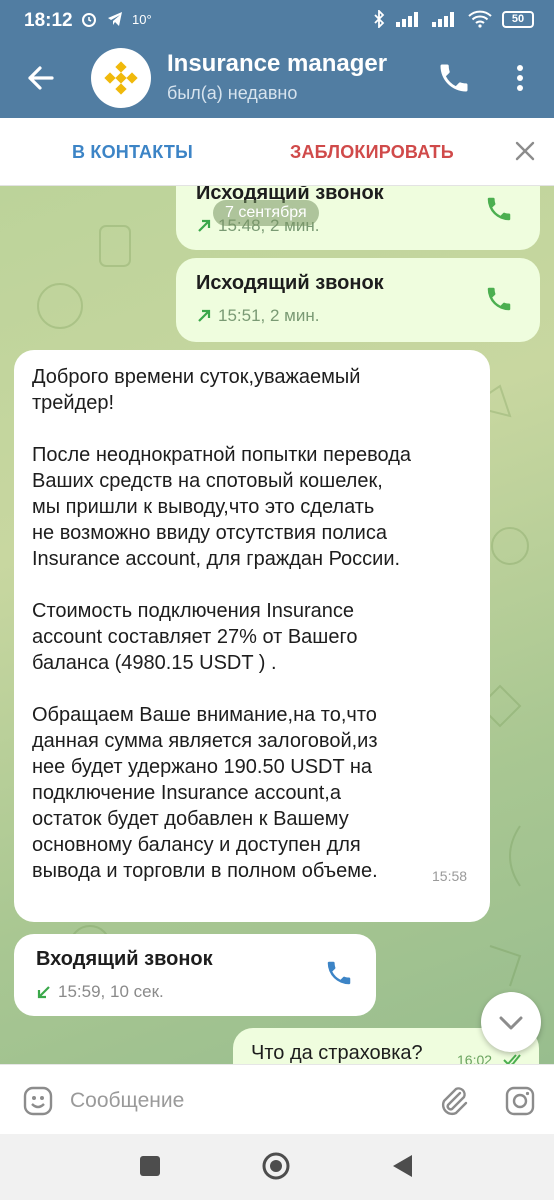 The height and width of the screenshot is (1200, 554). I want to click on chevron-down-icon, so click(511, 1023).